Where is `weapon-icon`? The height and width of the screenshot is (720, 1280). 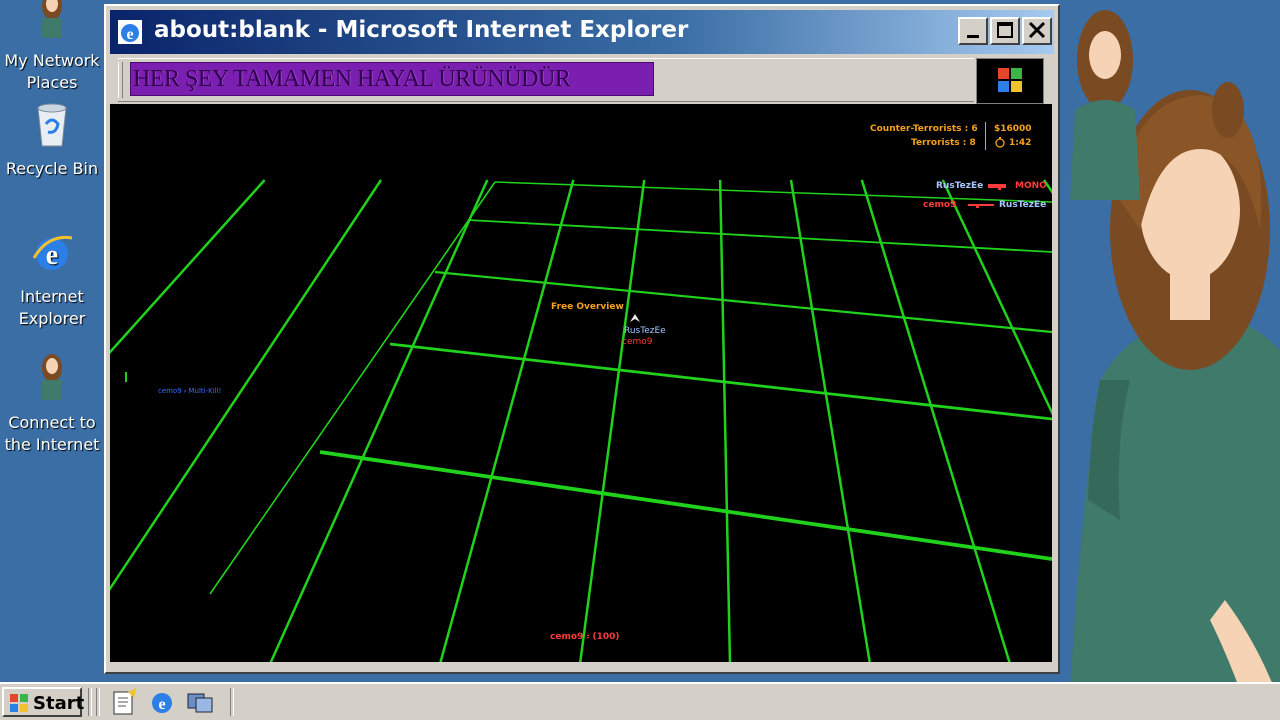
weapon-icon is located at coordinates (997, 187).